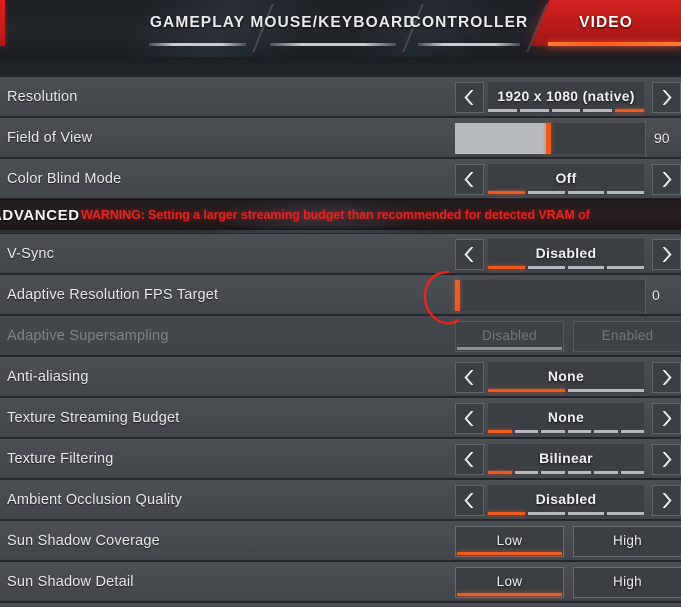  I want to click on stepper-control-ambient-occlusion-quality: Disabled, so click(568, 500).